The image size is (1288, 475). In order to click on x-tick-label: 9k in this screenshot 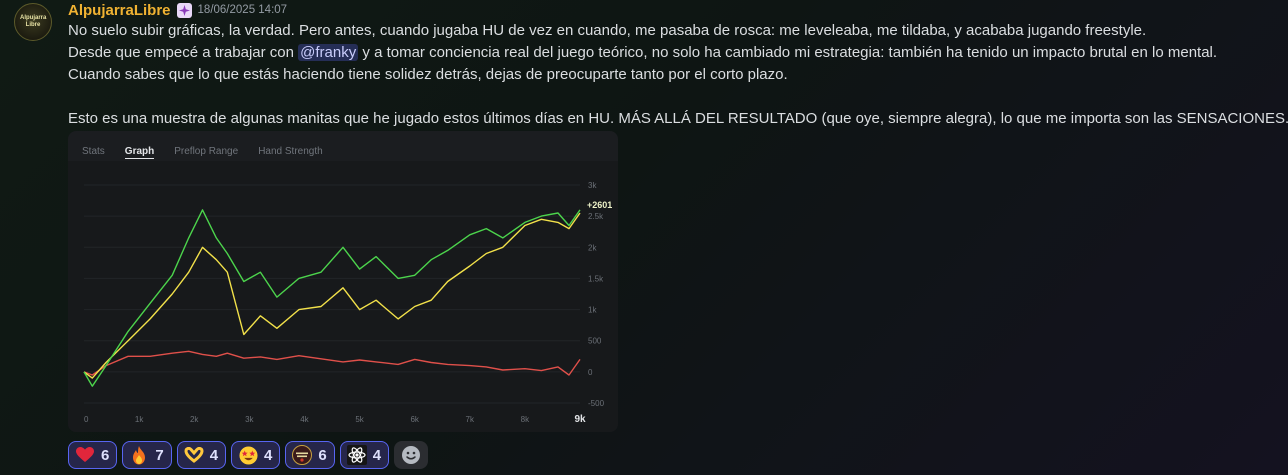, I will do `click(580, 419)`.